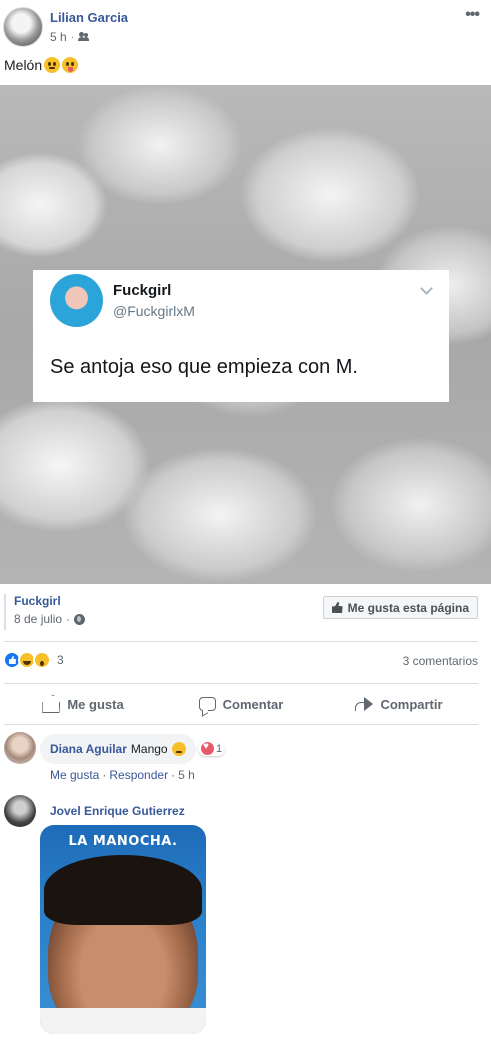 The image size is (491, 1042). I want to click on chevron-down-icon, so click(426, 288).